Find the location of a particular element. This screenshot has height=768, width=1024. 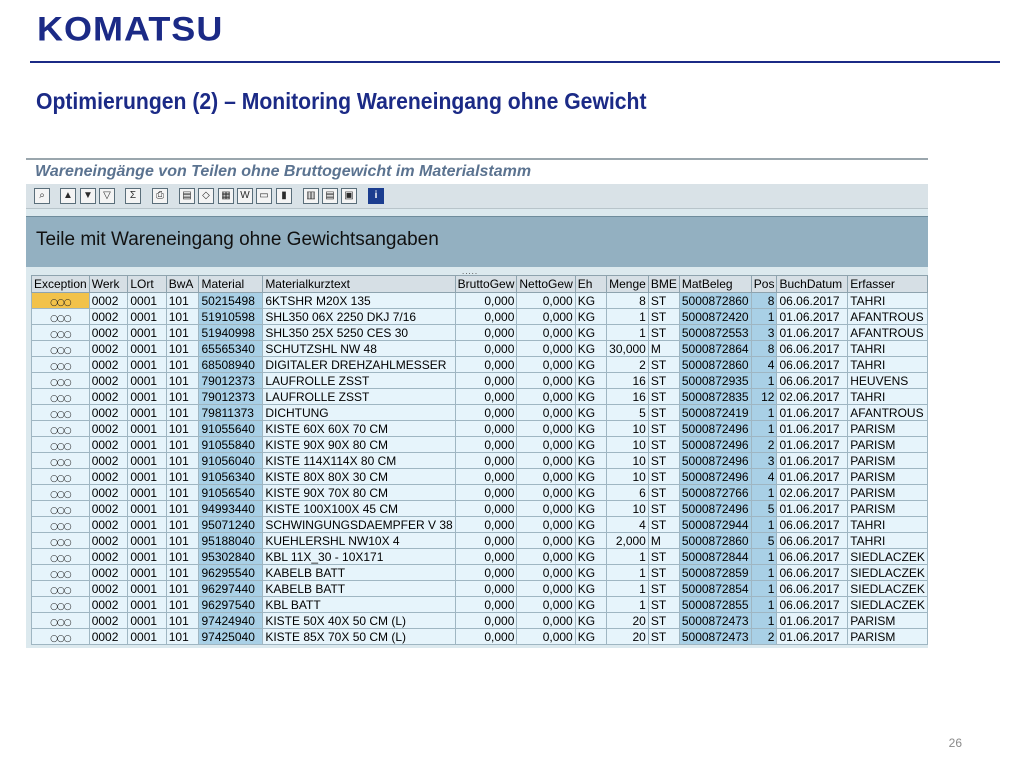

cell-matbeleg: 5000872553 is located at coordinates (715, 332).